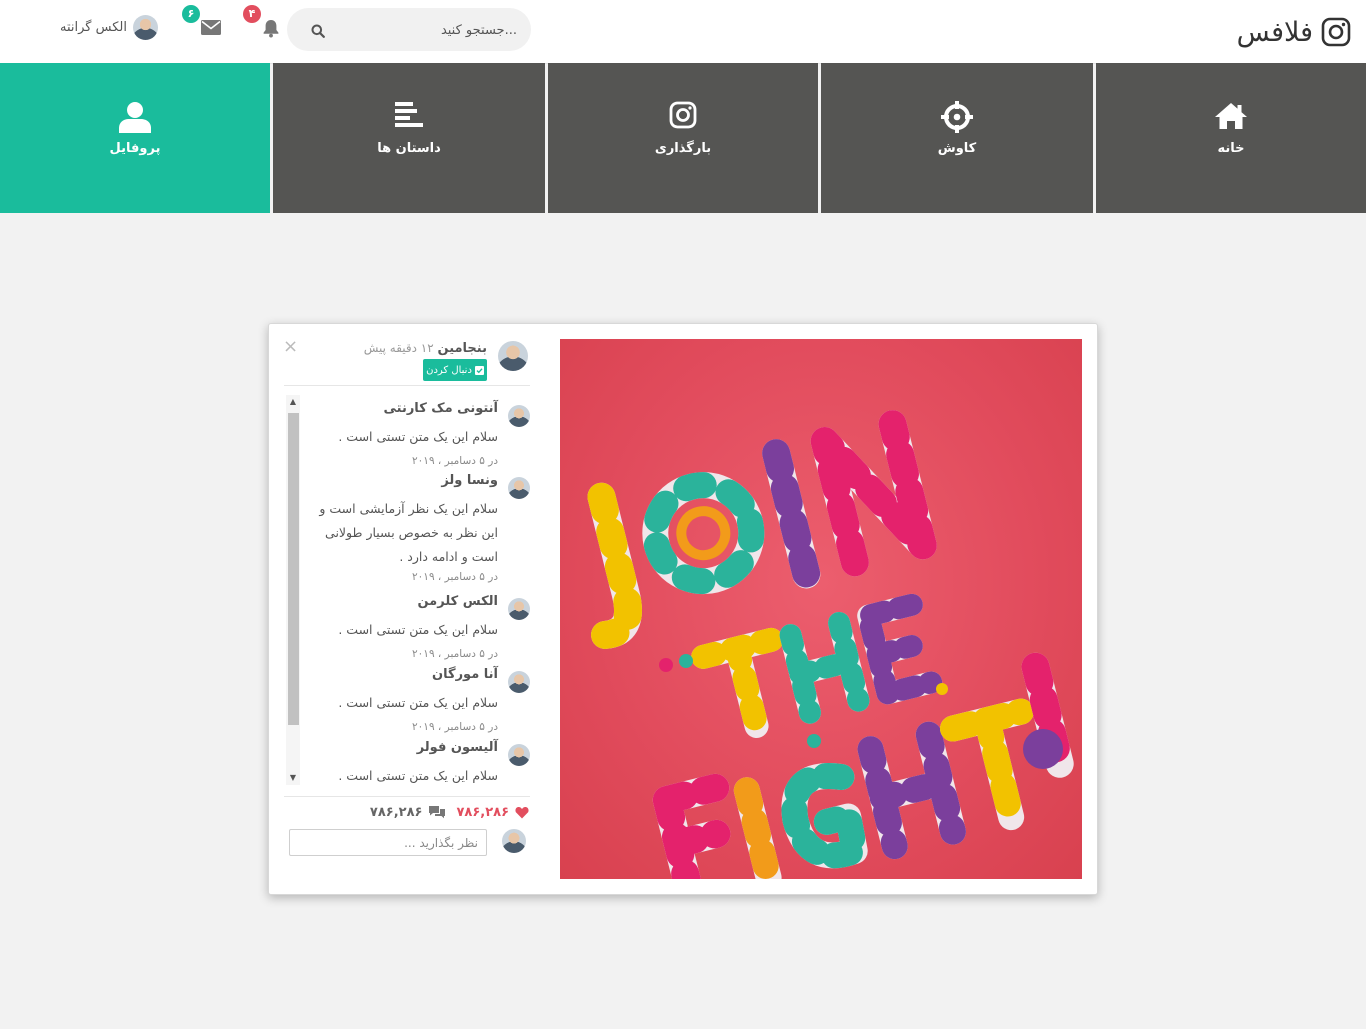 The width and height of the screenshot is (1366, 1029). I want to click on user-avatar, so click(145, 27).